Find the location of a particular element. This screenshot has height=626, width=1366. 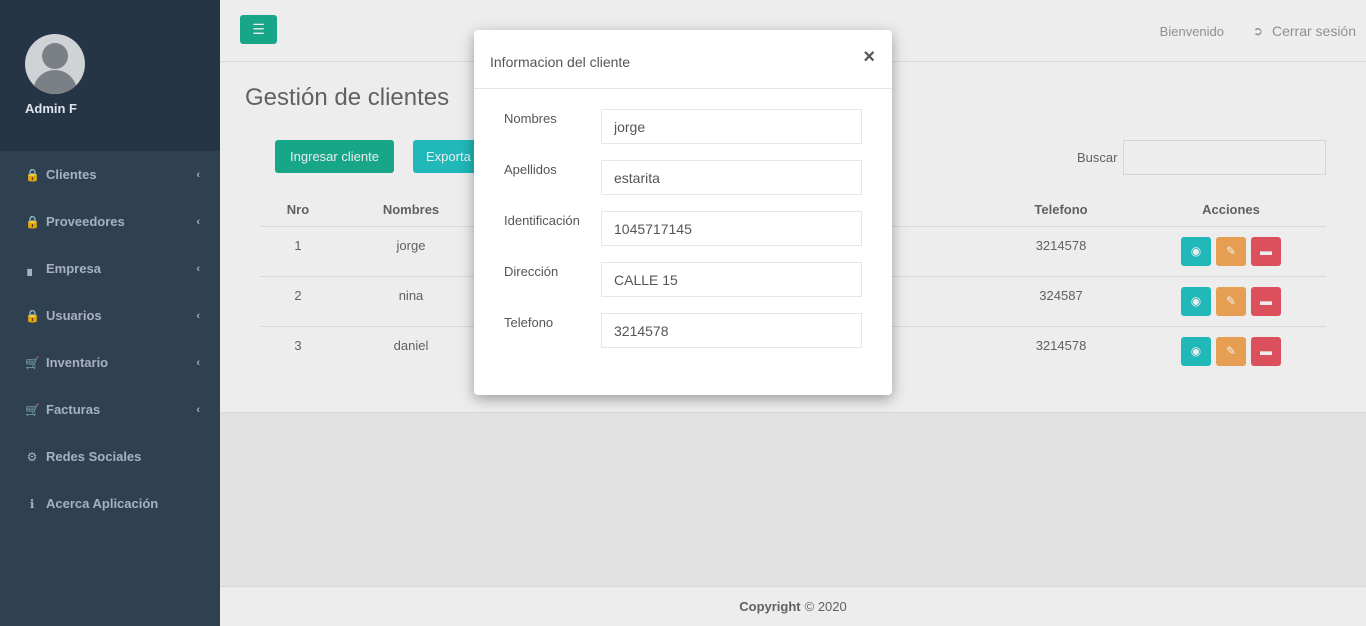

sidebar-item-redes-sociales: ⚙ Redes Sociales is located at coordinates (110, 456).